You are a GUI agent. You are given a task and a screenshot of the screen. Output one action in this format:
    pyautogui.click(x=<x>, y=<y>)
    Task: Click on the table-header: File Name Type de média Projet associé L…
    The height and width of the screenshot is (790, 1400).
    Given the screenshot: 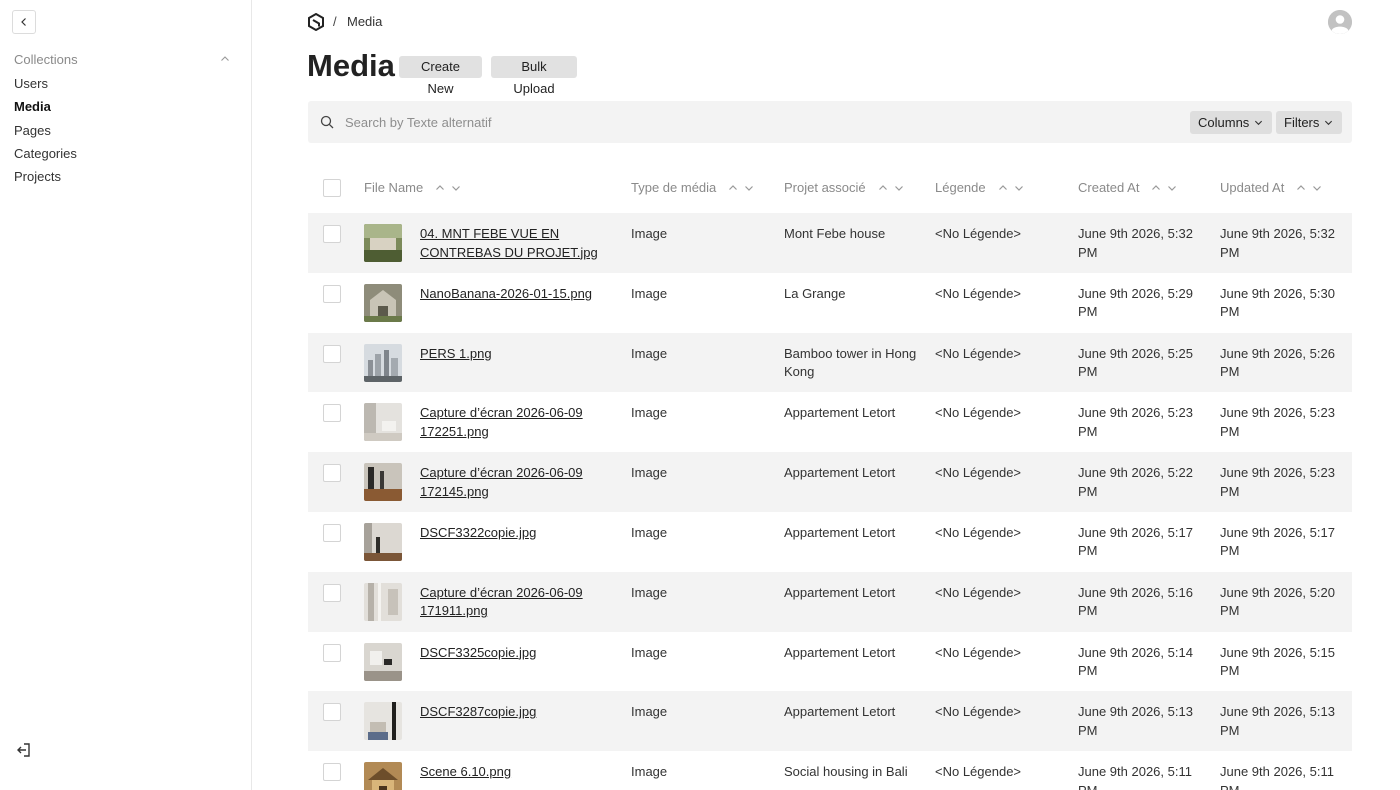 What is the action you would take?
    pyautogui.click(x=830, y=188)
    